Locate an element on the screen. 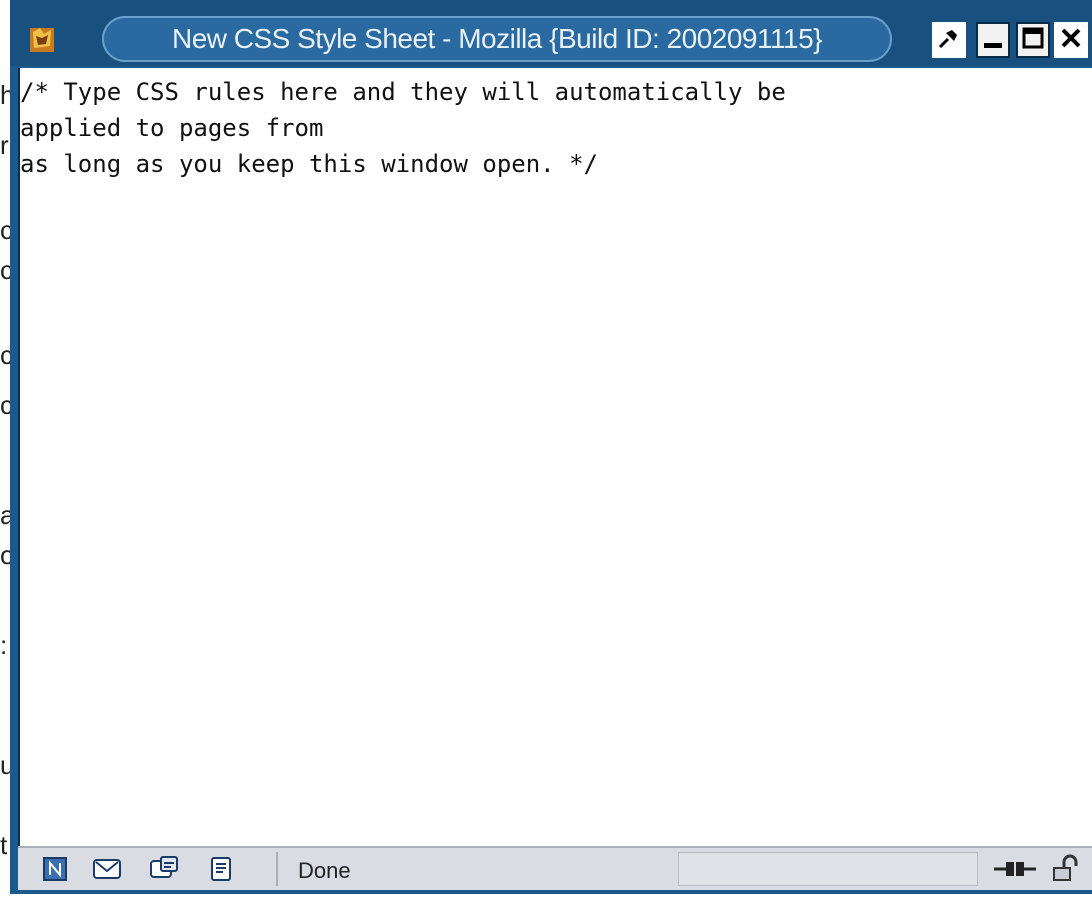 The width and height of the screenshot is (1092, 905). status-bar: Done is located at coordinates (555, 868).